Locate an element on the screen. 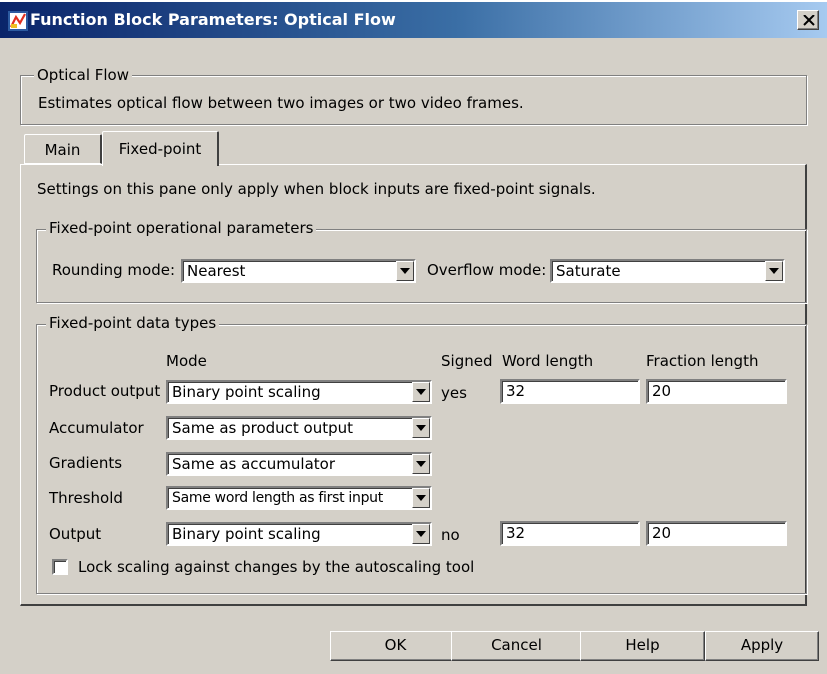  product-output-mode-value: Binary point scaling is located at coordinates (246, 392).